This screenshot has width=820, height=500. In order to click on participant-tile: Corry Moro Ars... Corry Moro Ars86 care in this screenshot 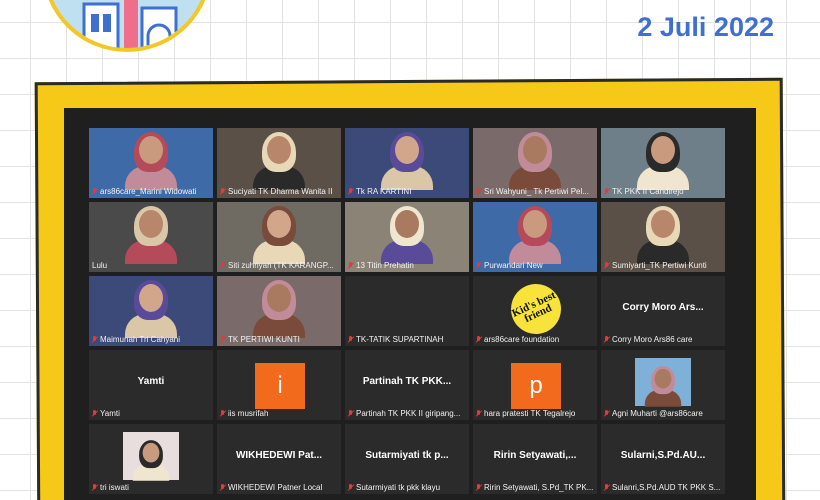, I will do `click(663, 311)`.